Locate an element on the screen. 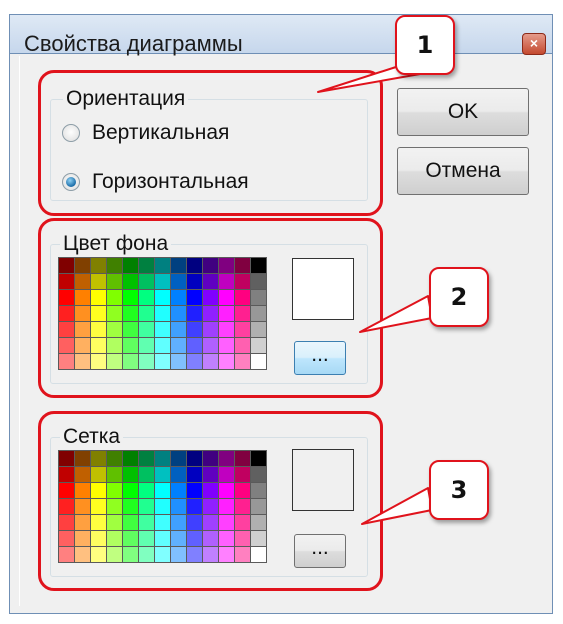  callout-2-pointer is located at coordinates (396, 314).